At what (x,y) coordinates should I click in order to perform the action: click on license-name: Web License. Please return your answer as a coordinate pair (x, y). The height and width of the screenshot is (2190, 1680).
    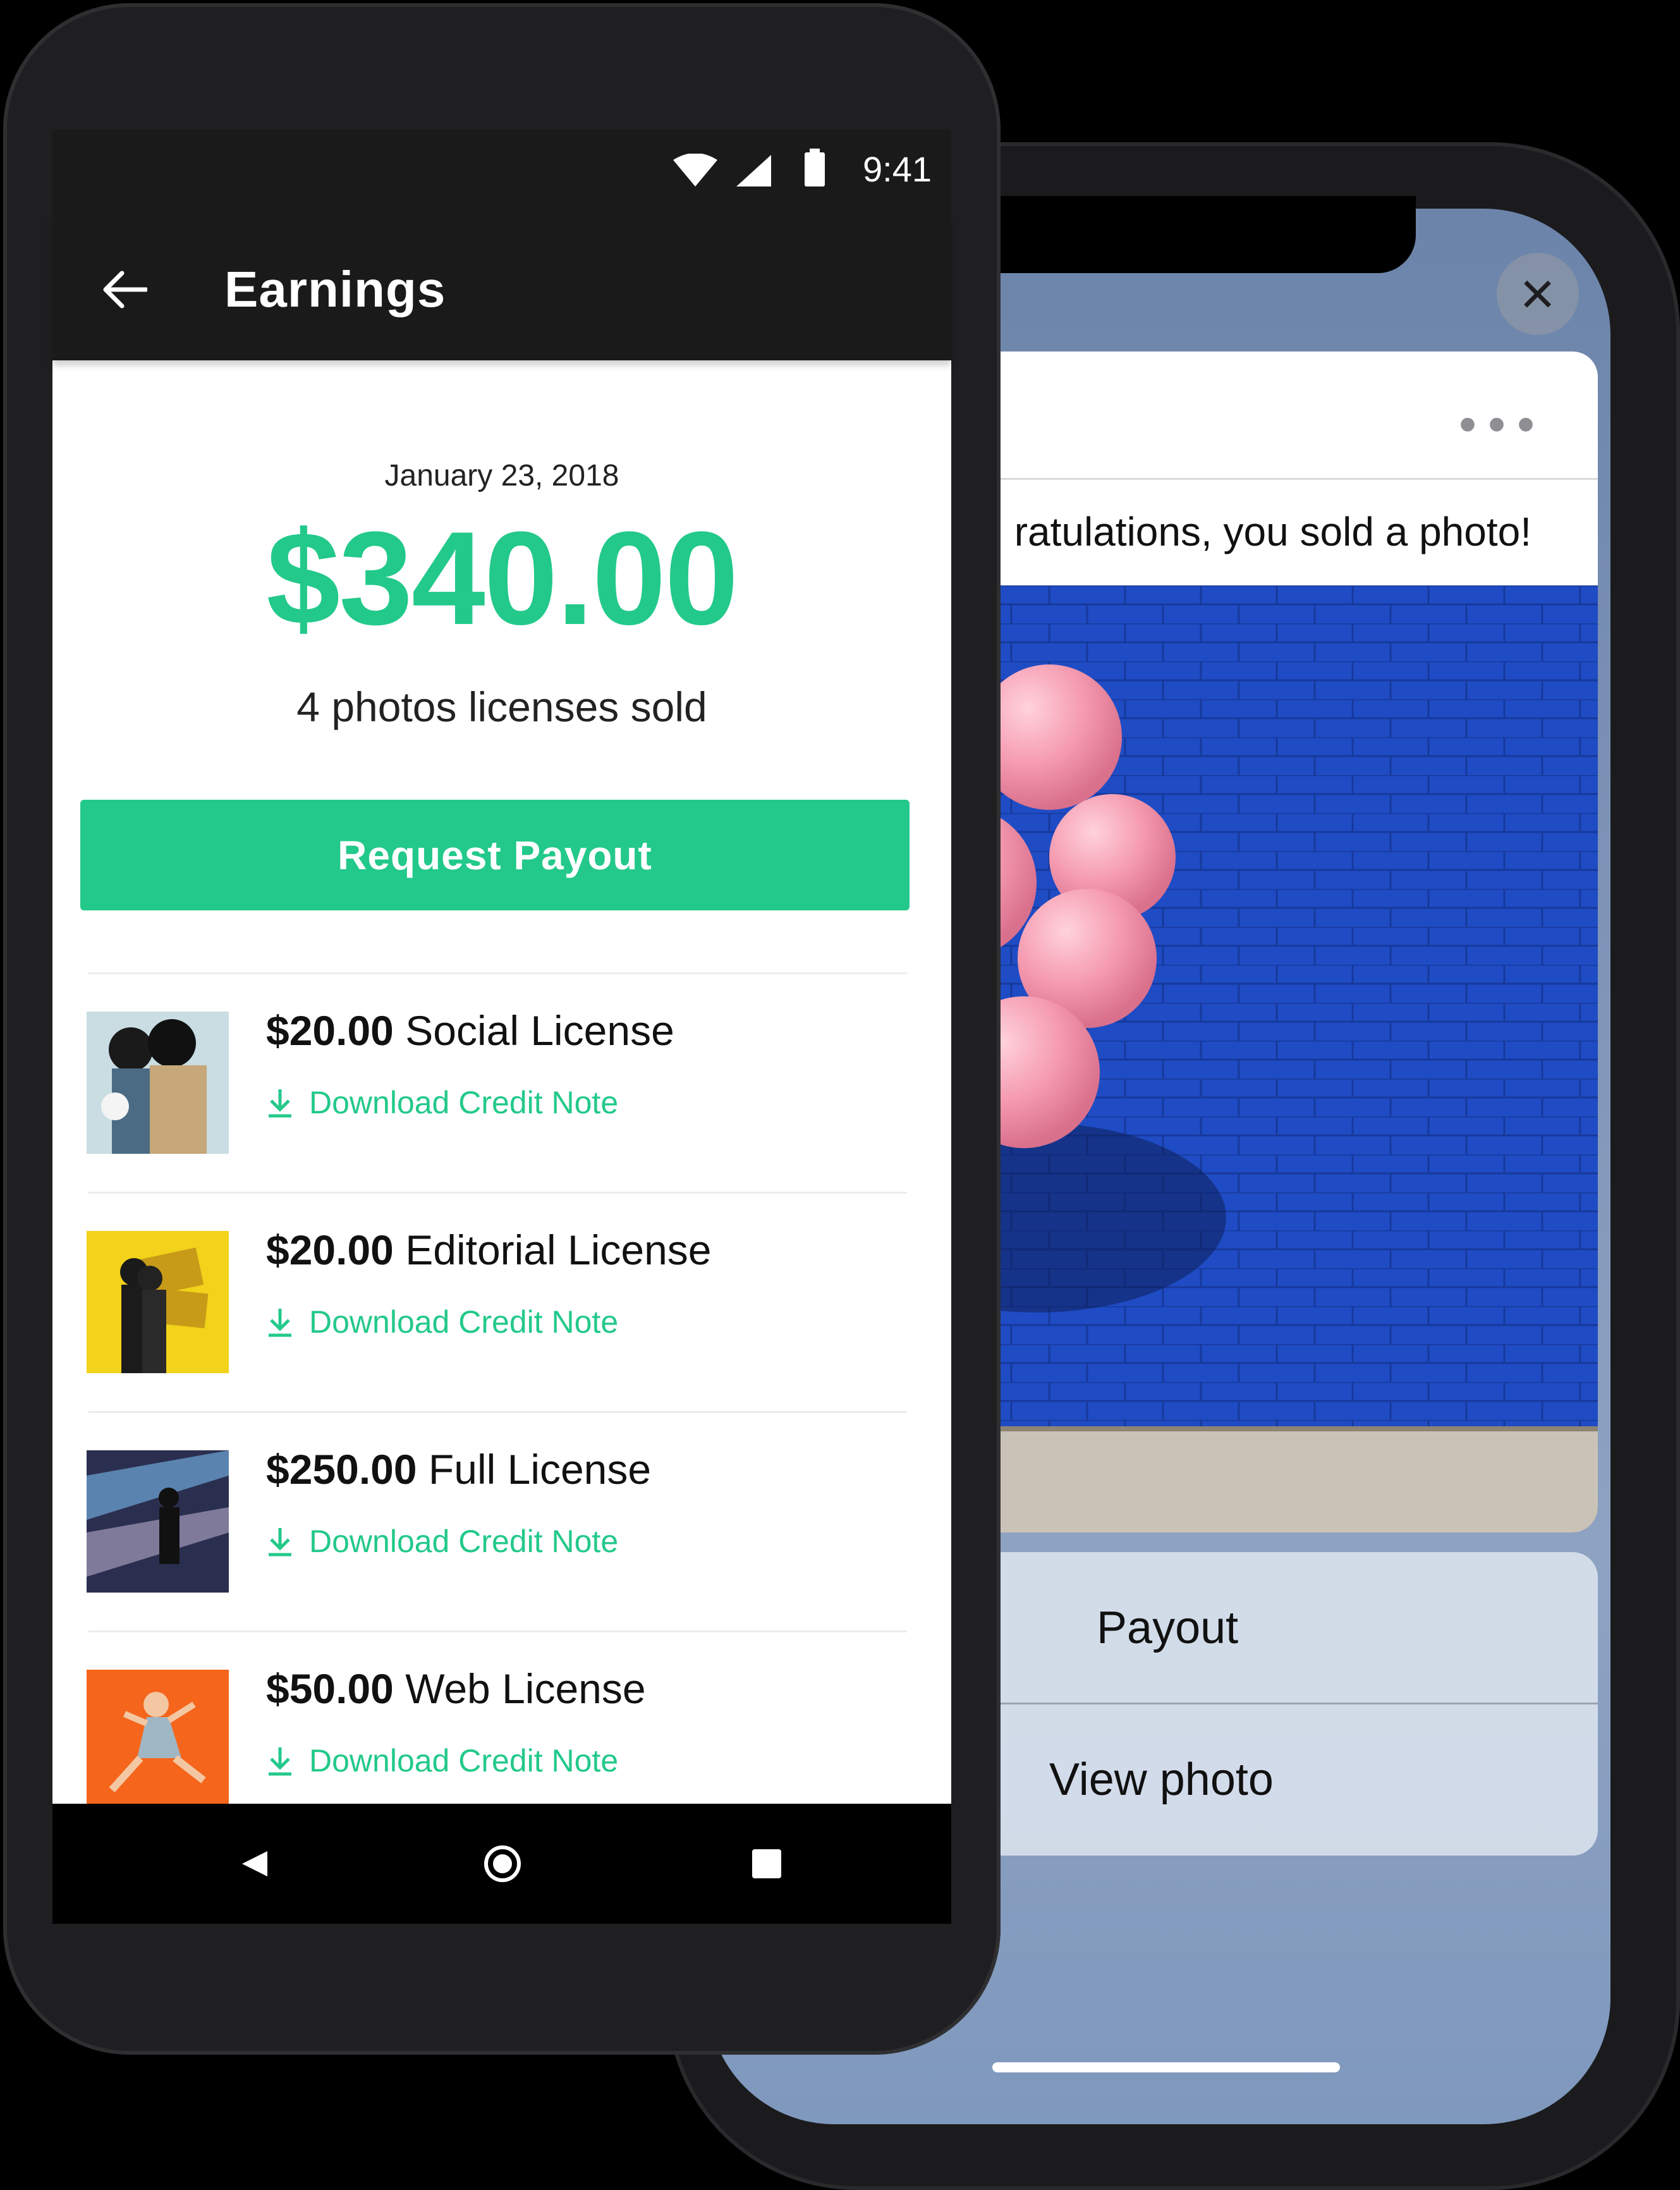
    Looking at the image, I should click on (525, 1689).